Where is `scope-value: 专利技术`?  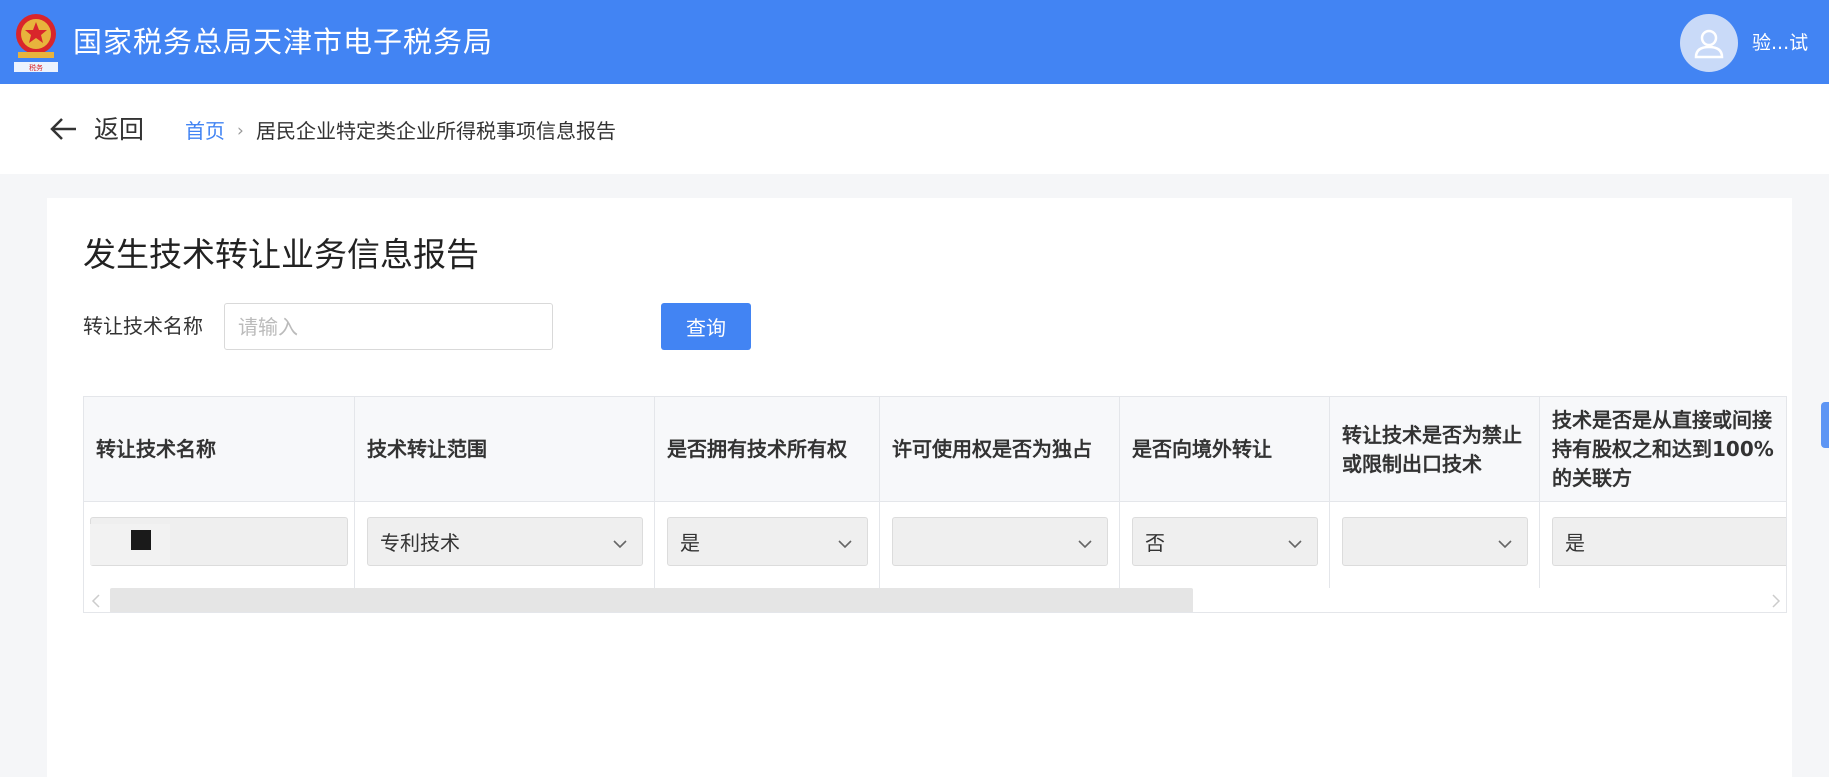
scope-value: 专利技术 is located at coordinates (420, 543).